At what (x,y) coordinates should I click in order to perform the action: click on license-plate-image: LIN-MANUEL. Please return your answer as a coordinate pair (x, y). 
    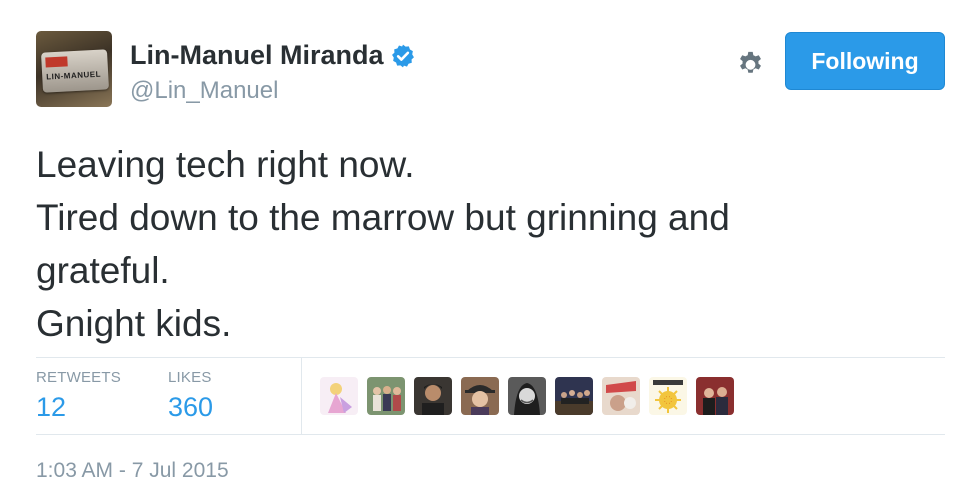
    Looking at the image, I should click on (75, 71).